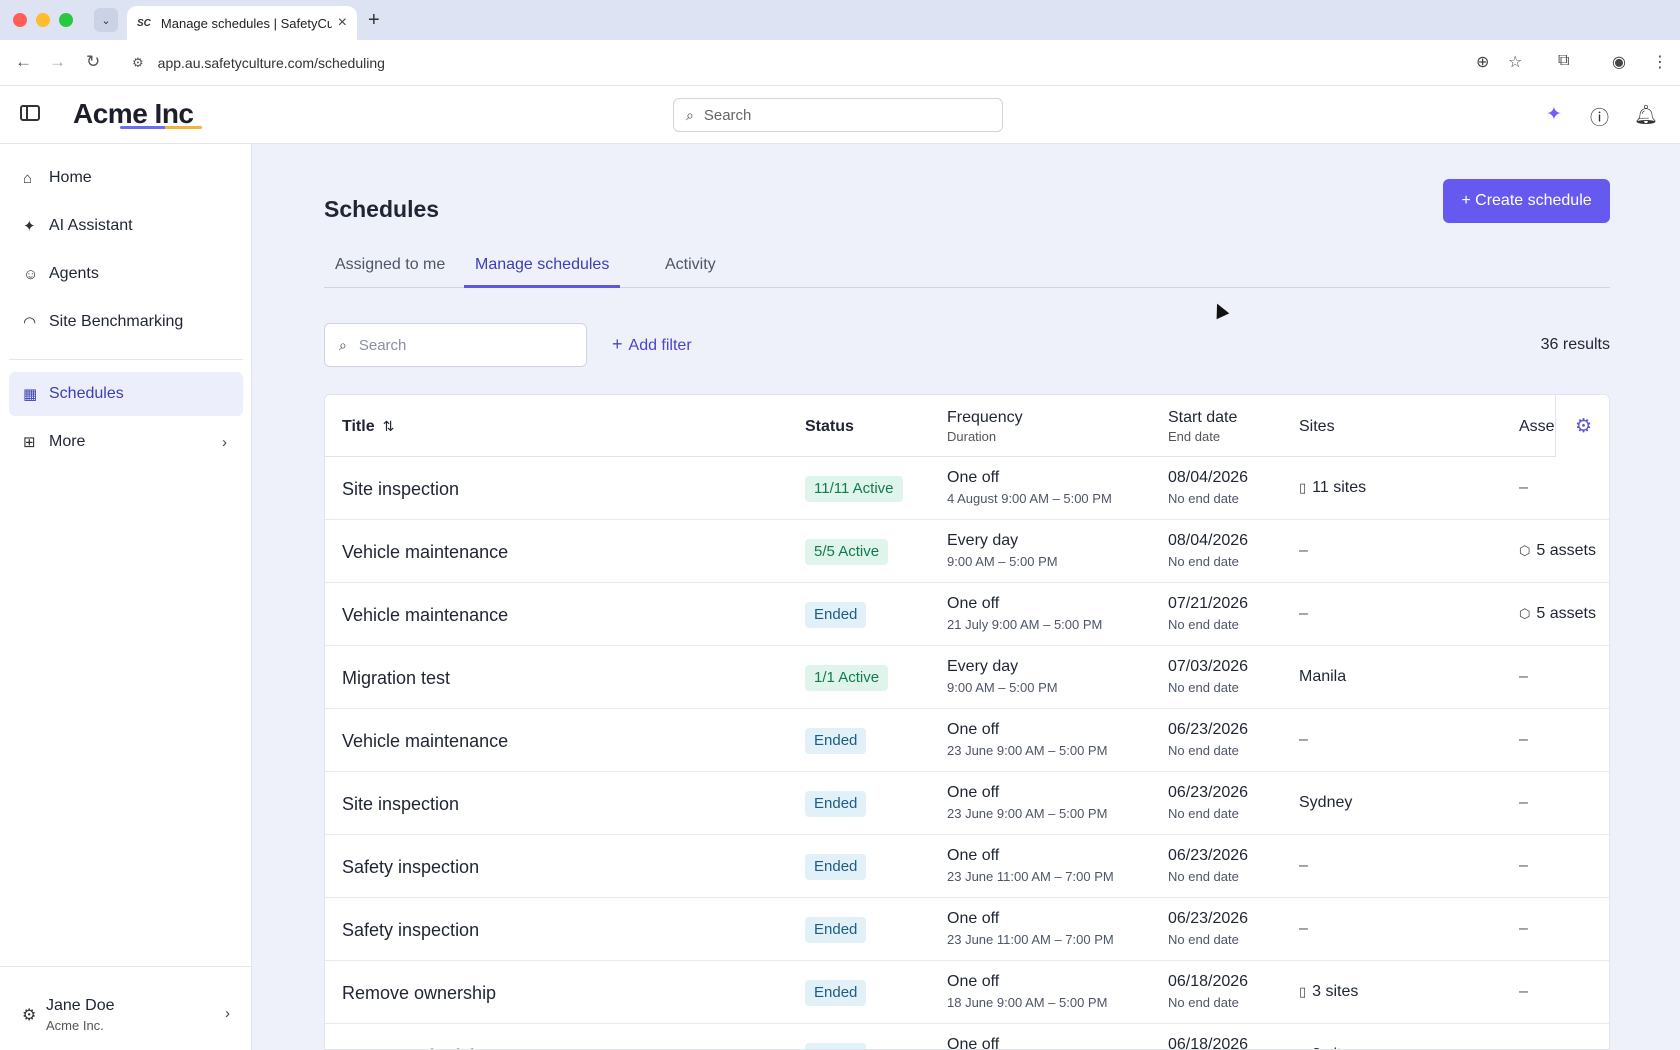 The height and width of the screenshot is (1050, 1680). Describe the element at coordinates (419, 993) in the screenshot. I see `schedule-title: Remove ownership` at that location.